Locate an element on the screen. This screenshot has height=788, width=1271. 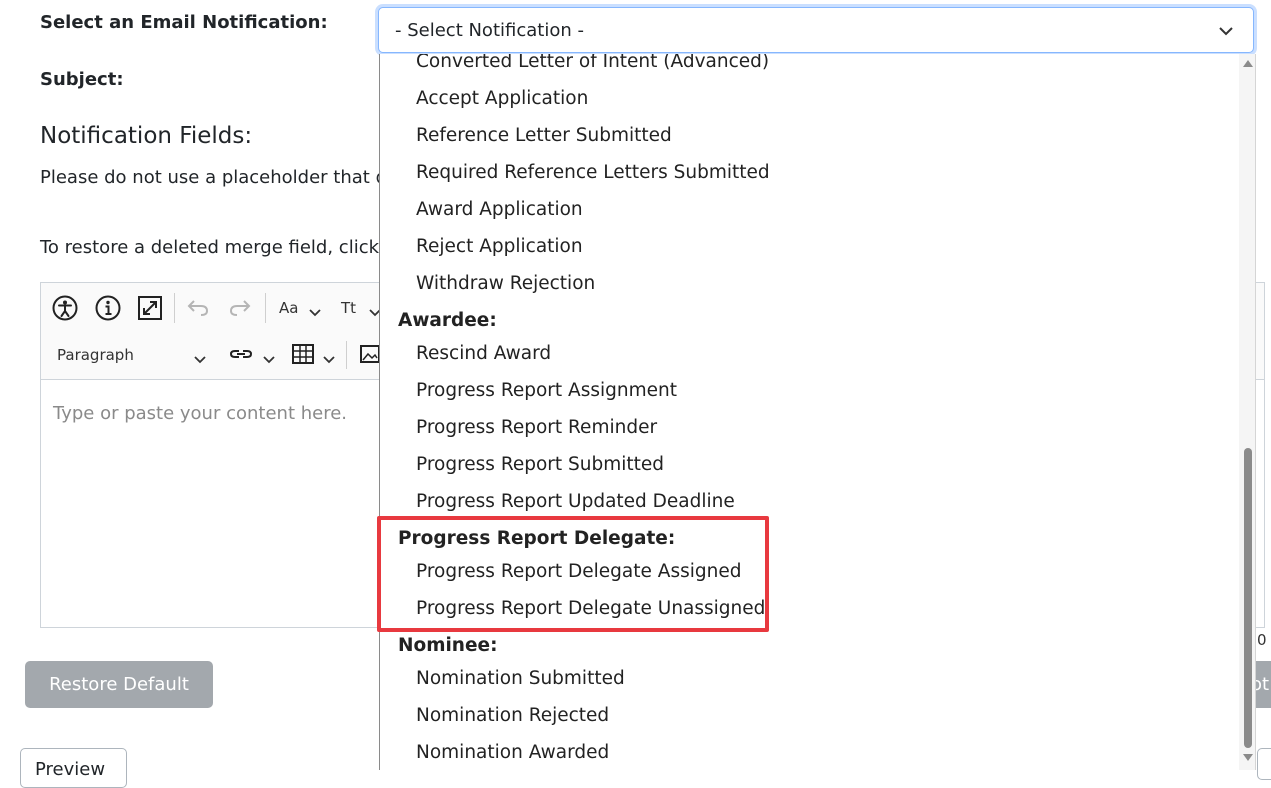
undo-icon is located at coordinates (198, 310).